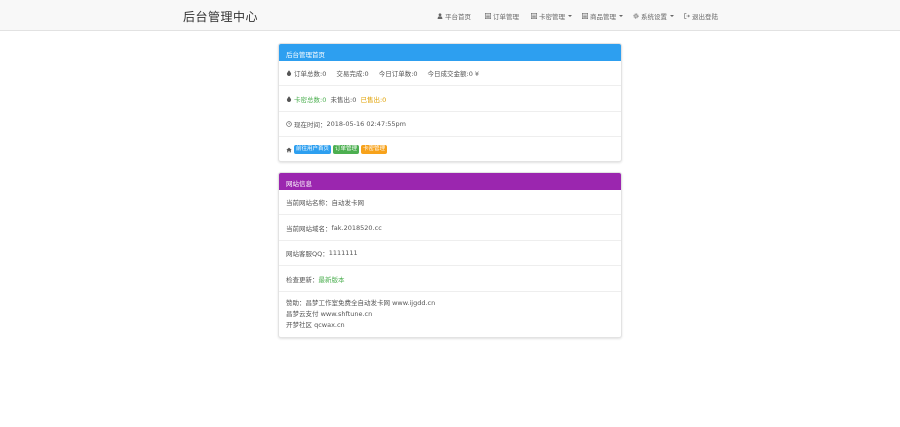 Image resolution: width=900 pixels, height=427 pixels. What do you see at coordinates (453, 74) in the screenshot?
I see `stat-today-amount: 今日成交金额:0 ¥` at bounding box center [453, 74].